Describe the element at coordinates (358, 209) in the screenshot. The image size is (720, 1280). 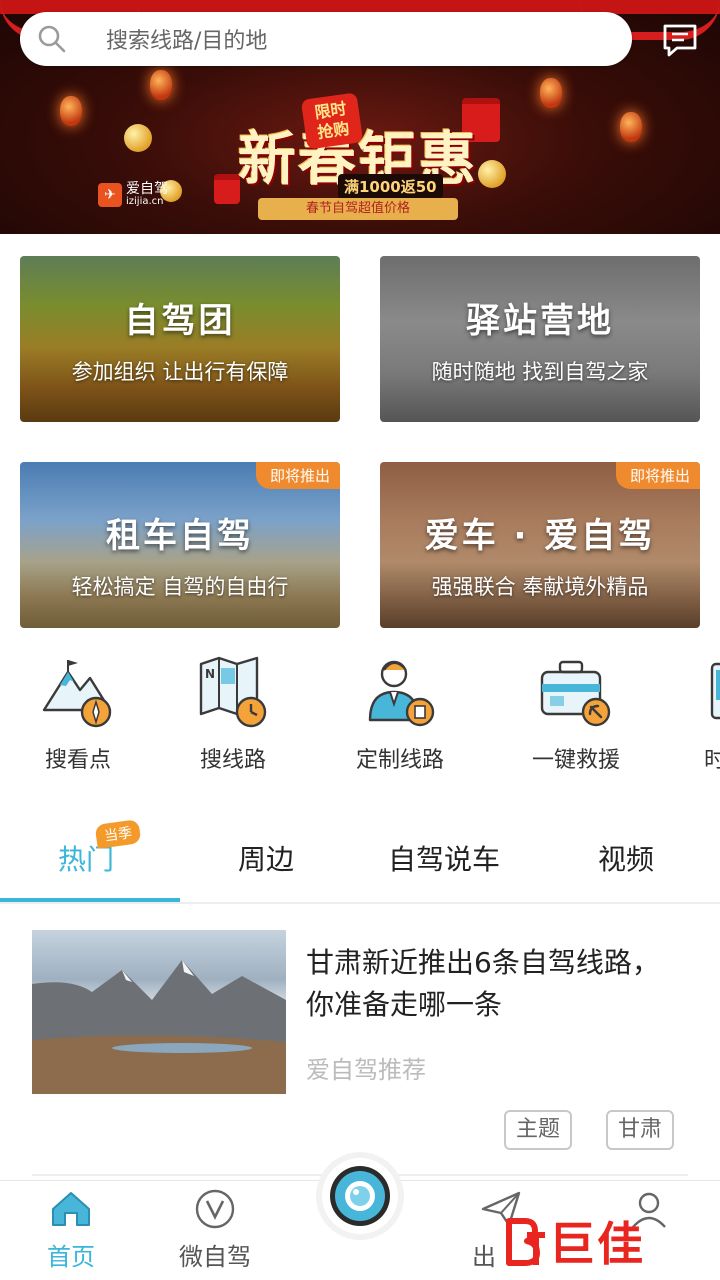
I see `promo-ribbon: 春节自驾超值价格` at that location.